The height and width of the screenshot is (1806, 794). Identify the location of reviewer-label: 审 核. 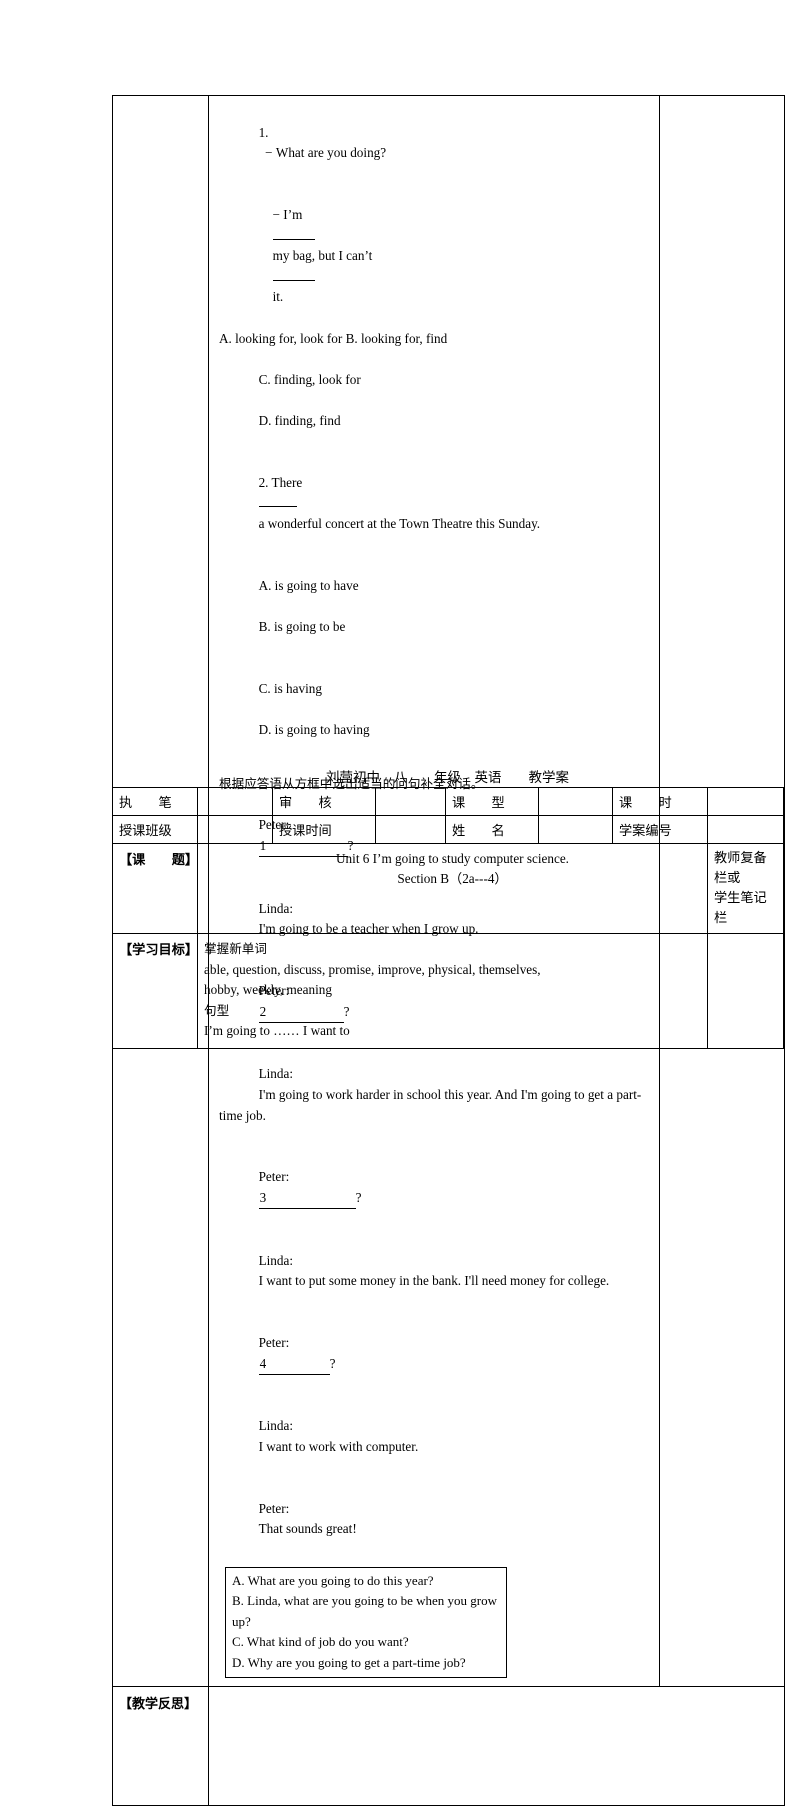
(305, 803).